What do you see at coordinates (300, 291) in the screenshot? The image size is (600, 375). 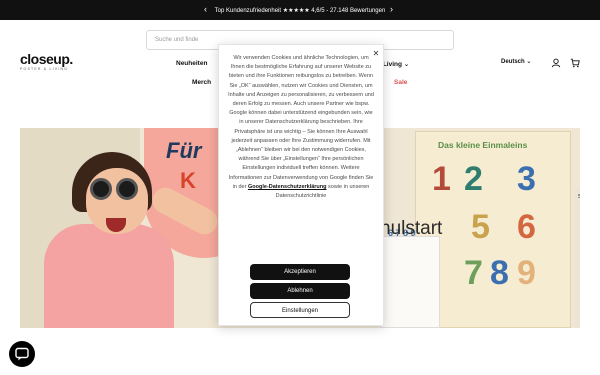 I see `reject-button: Ablehnen` at bounding box center [300, 291].